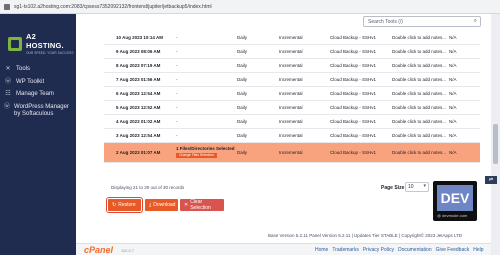 The height and width of the screenshot is (255, 500). Describe the element at coordinates (127, 205) in the screenshot. I see `restore-label: Restore` at that location.